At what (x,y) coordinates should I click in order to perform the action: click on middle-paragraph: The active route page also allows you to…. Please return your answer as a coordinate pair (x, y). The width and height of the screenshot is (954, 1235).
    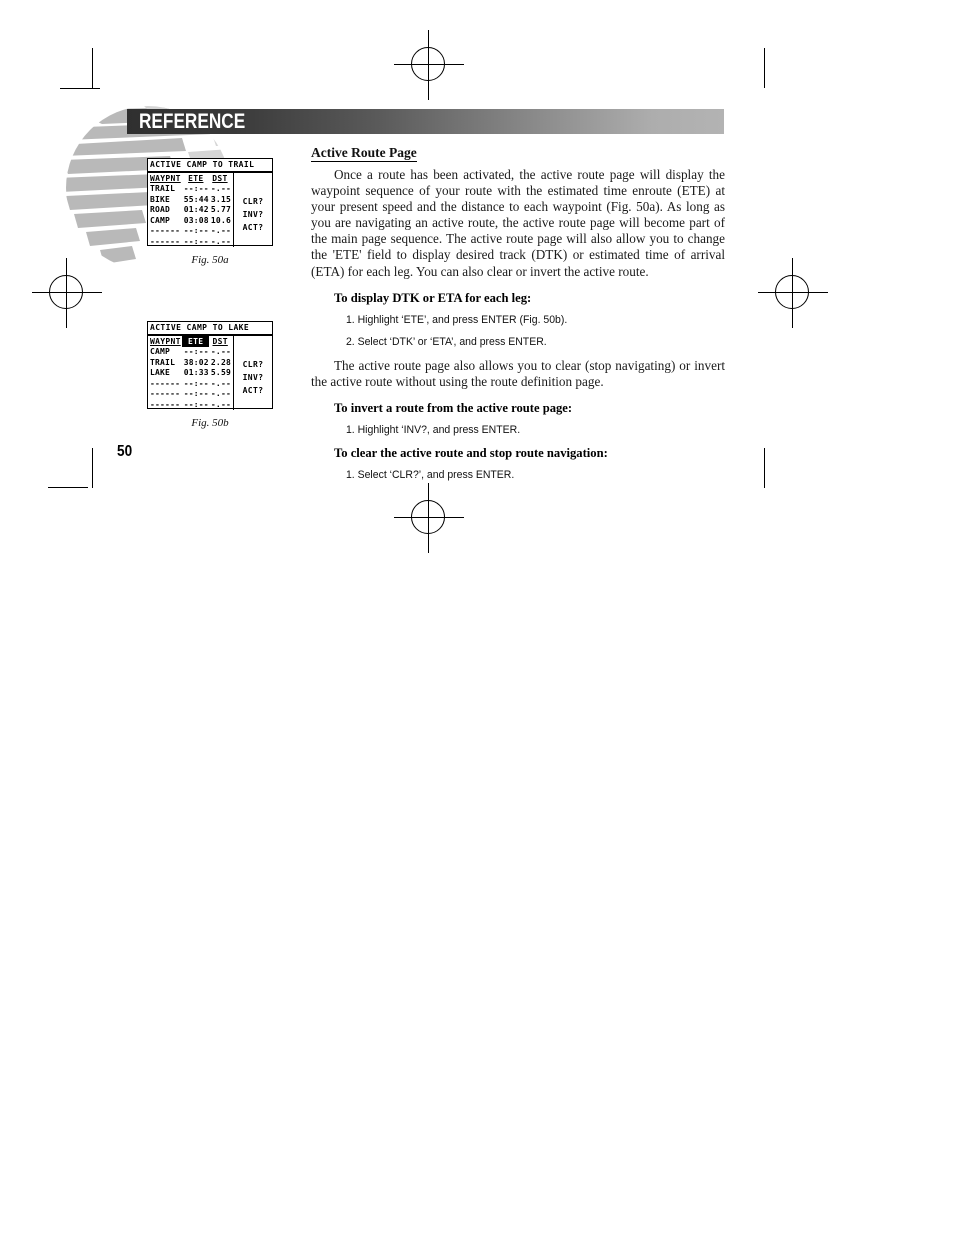
    Looking at the image, I should click on (518, 373).